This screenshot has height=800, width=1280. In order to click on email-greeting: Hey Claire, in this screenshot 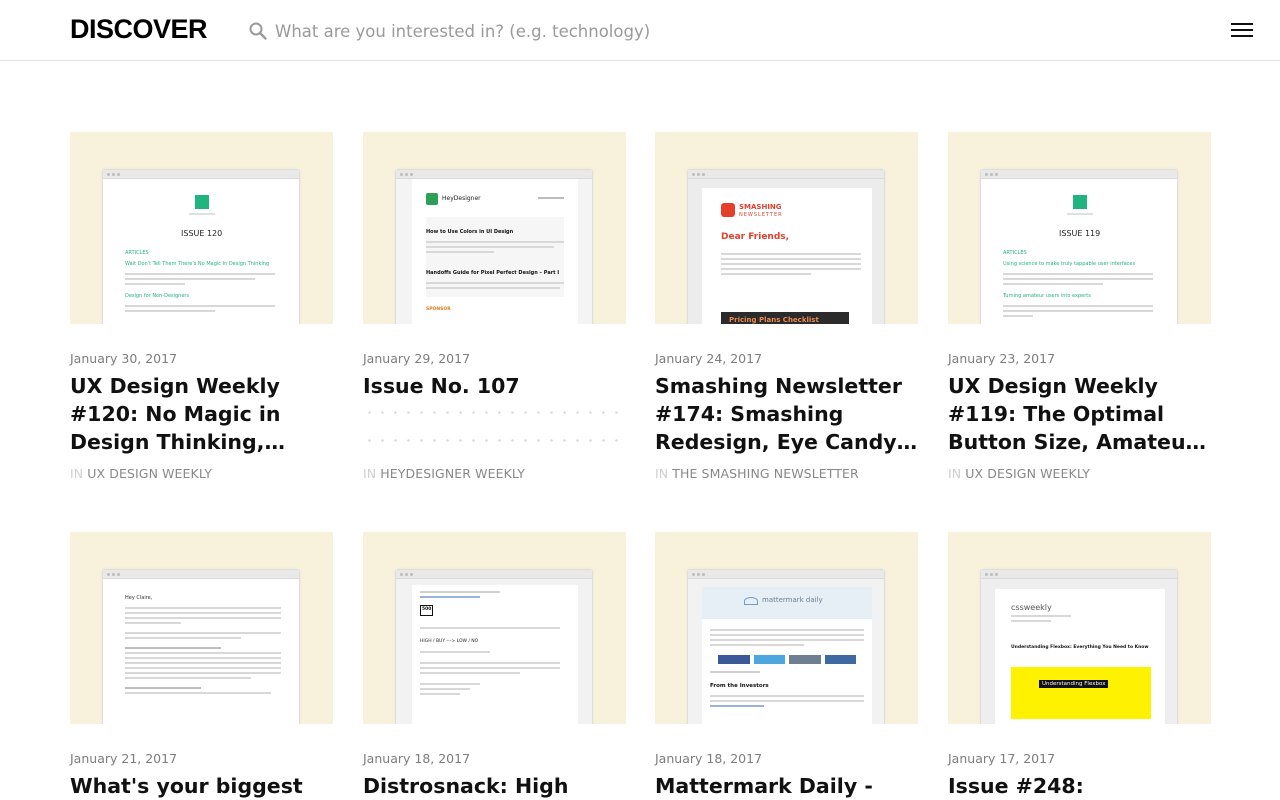, I will do `click(139, 598)`.